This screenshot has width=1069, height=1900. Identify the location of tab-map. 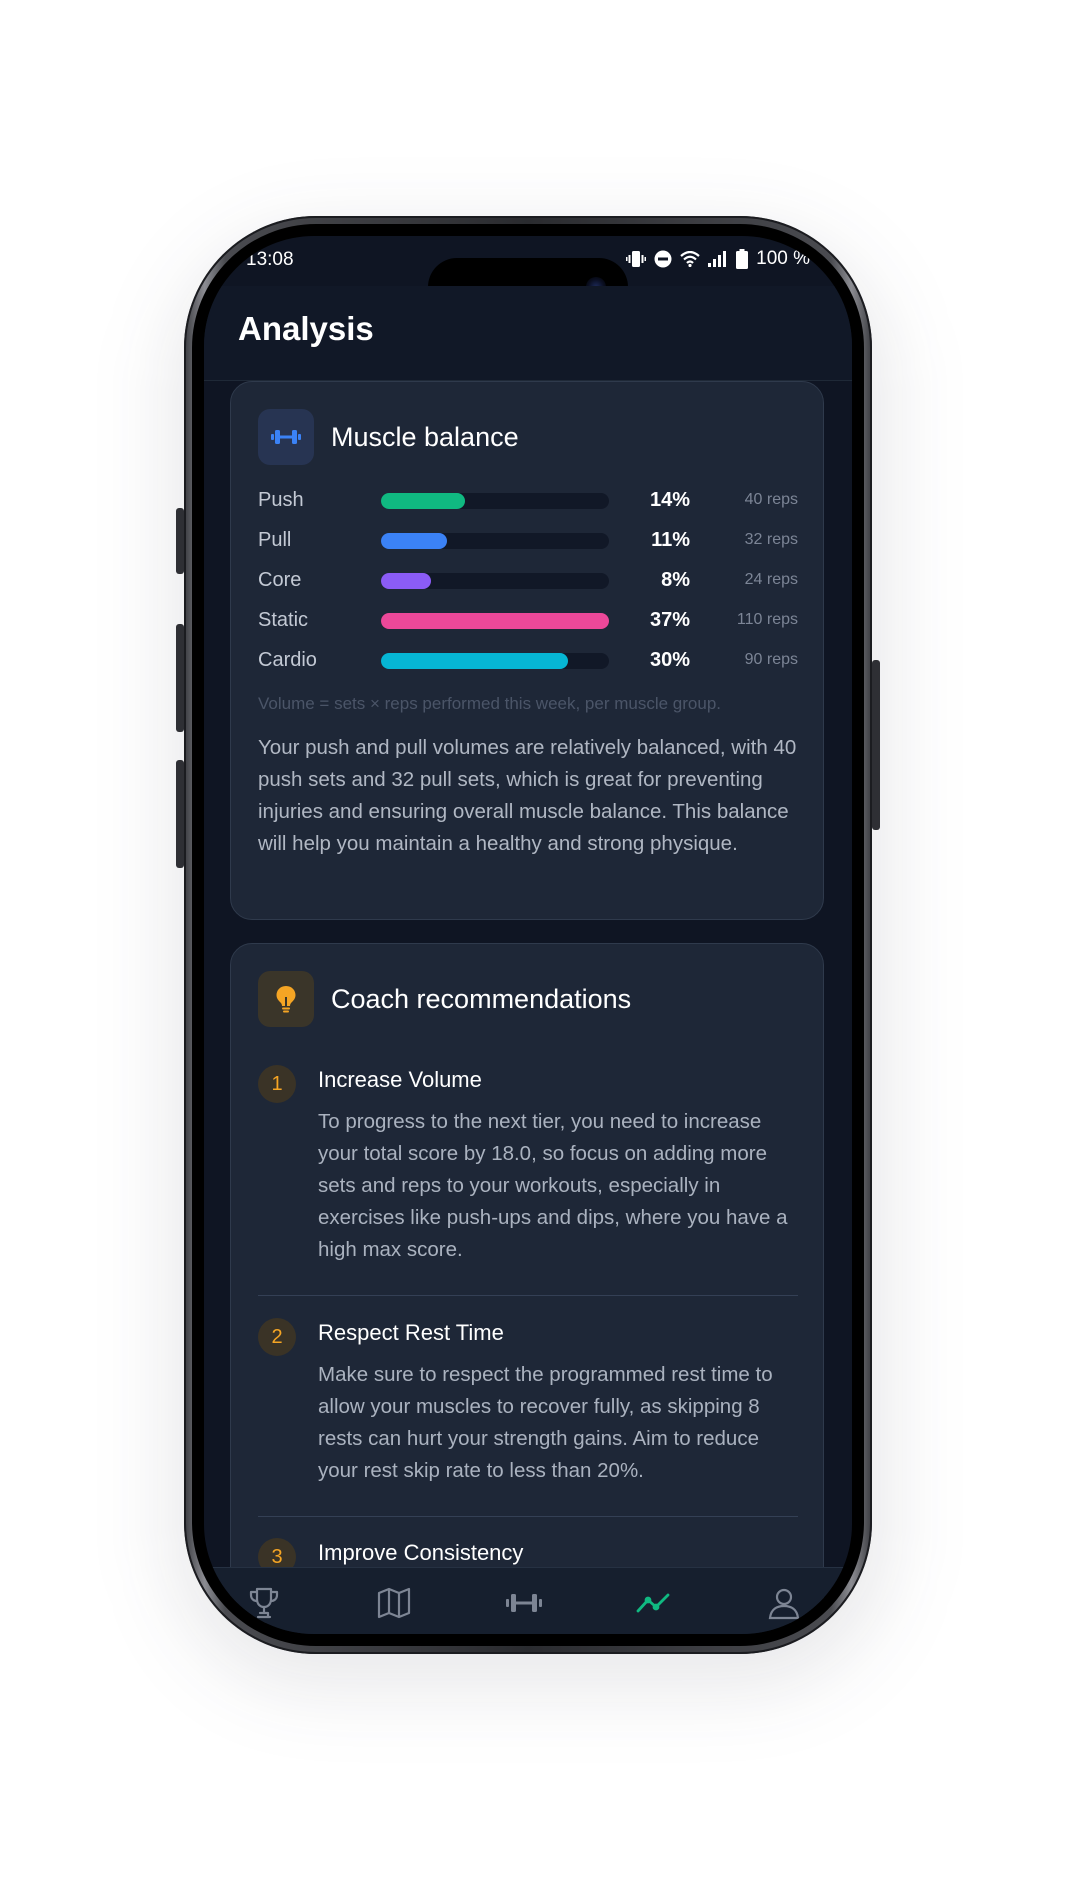
(394, 1601).